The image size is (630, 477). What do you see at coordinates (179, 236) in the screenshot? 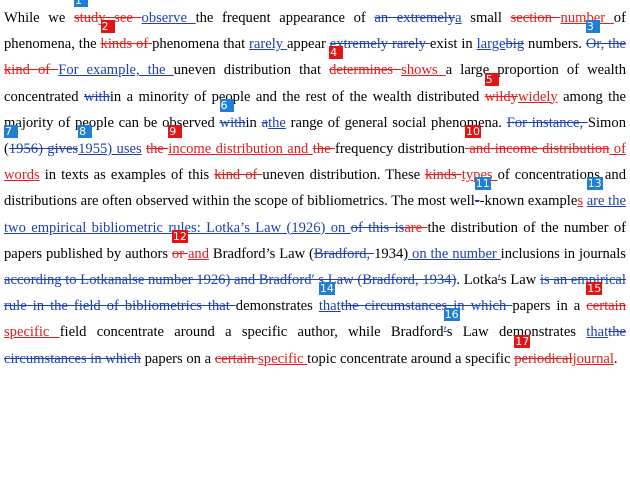
I see `change-marker-12: 12` at bounding box center [179, 236].